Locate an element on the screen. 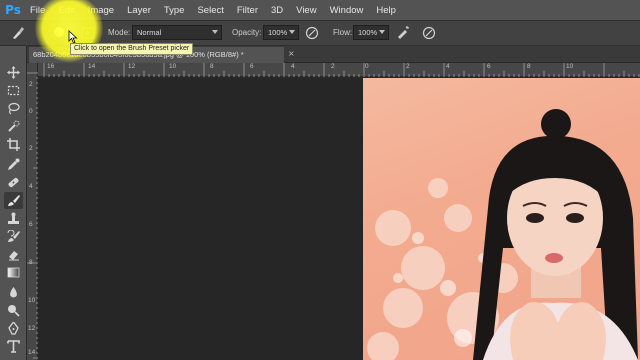  ruler-h-label: 16 is located at coordinates (51, 66).